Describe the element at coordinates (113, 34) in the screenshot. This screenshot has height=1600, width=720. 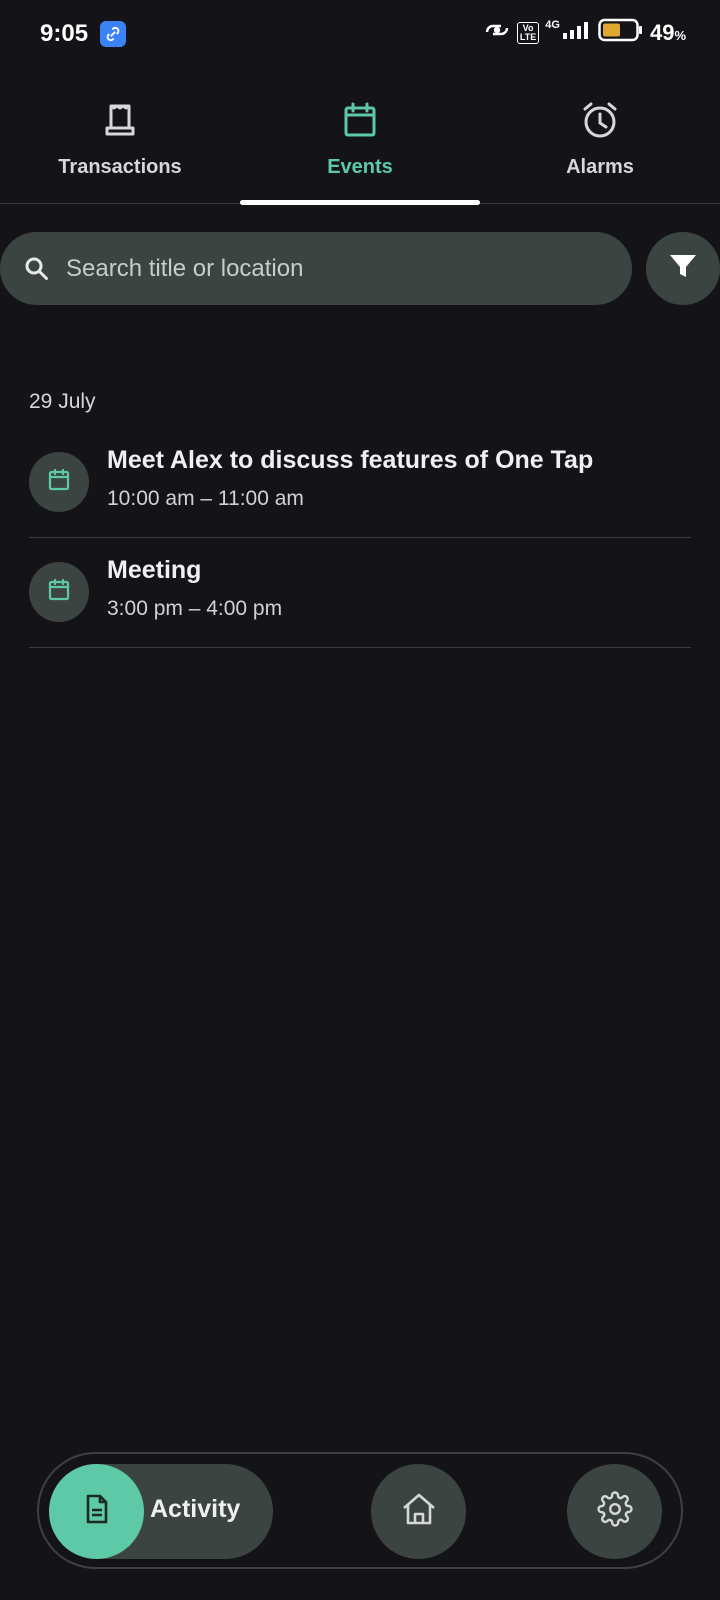
I see `link-app-icon` at that location.